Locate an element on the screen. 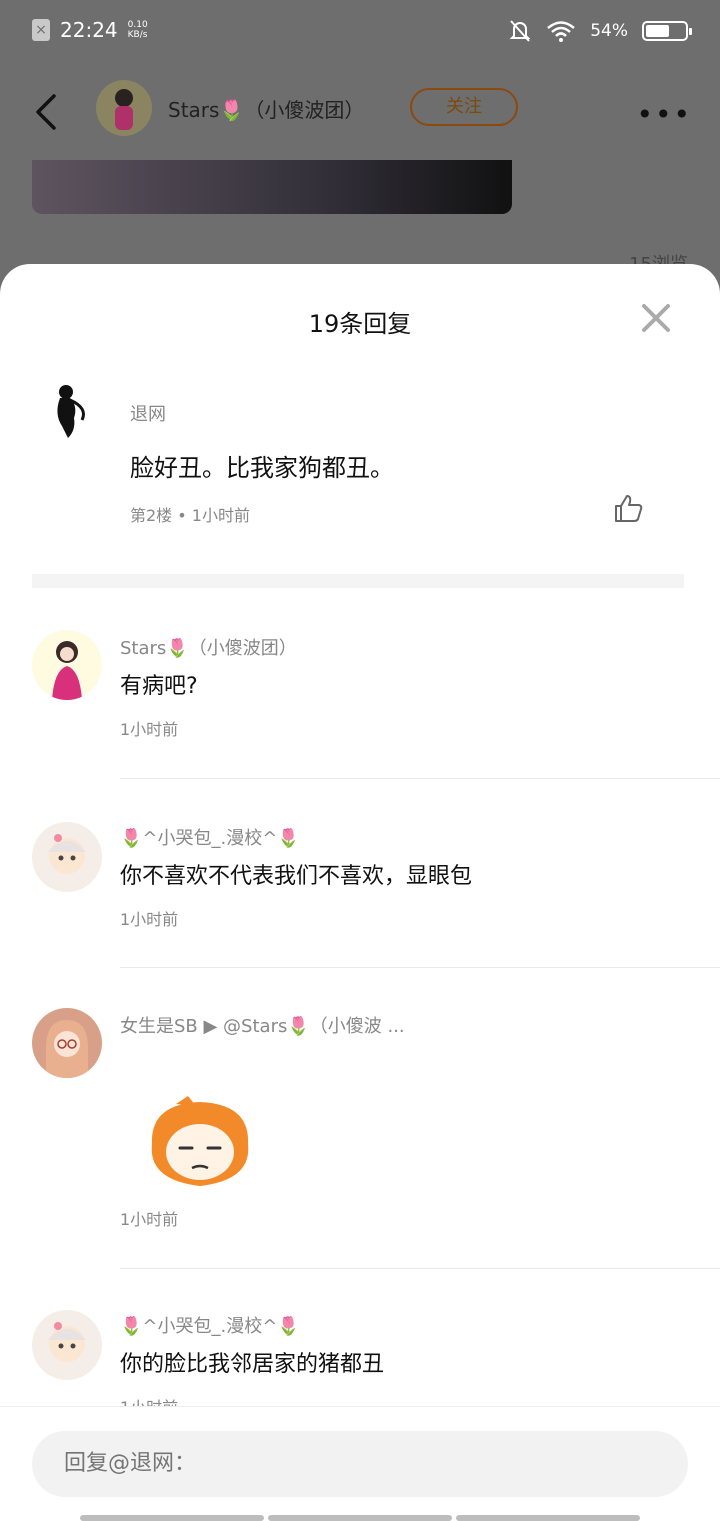 The height and width of the screenshot is (1521, 720). battery-percent: 54% is located at coordinates (609, 31).